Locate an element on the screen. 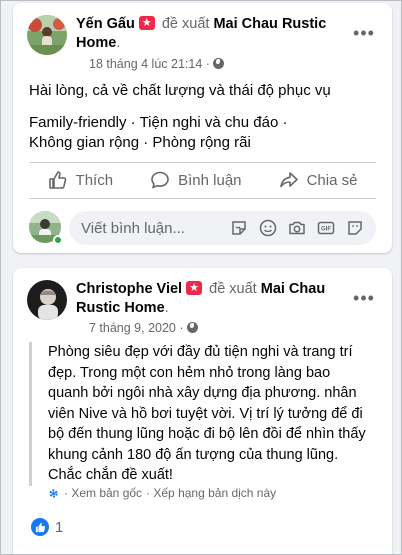  reaction-count: 1 is located at coordinates (59, 527).